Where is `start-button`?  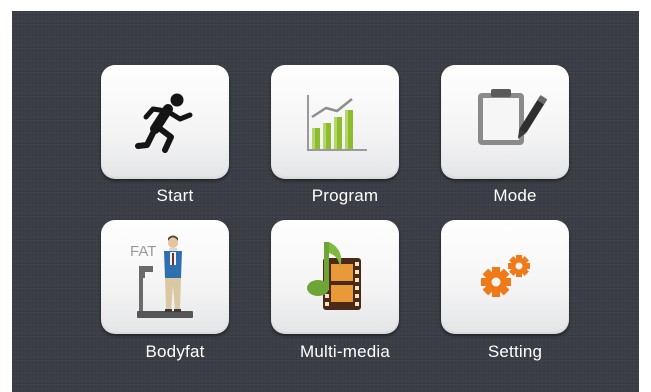
start-button is located at coordinates (165, 122).